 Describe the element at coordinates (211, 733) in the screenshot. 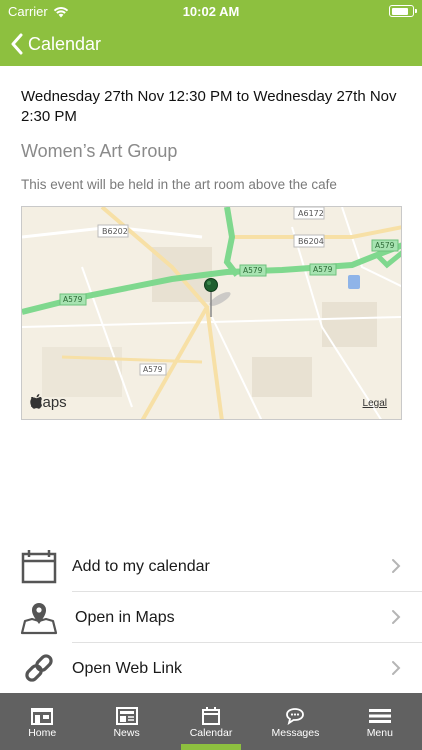

I see `tab-label: Calendar` at that location.